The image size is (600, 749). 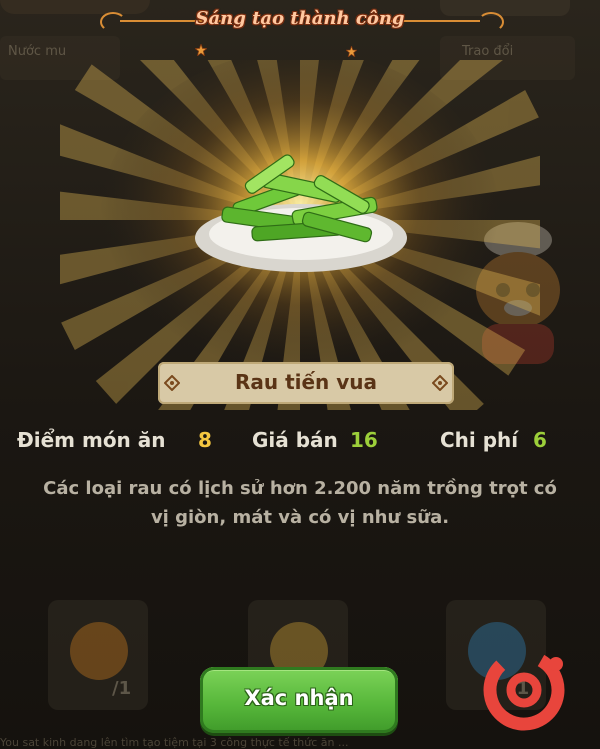 What do you see at coordinates (488, 51) in the screenshot?
I see `background-right-label: Trao đổi` at bounding box center [488, 51].